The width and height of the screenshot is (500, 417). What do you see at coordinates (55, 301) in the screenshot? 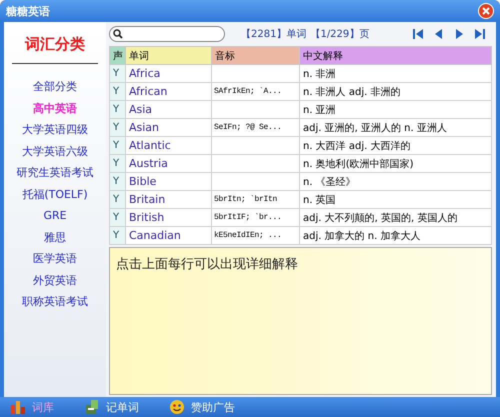
I see `category-item: 职称英语考试` at bounding box center [55, 301].